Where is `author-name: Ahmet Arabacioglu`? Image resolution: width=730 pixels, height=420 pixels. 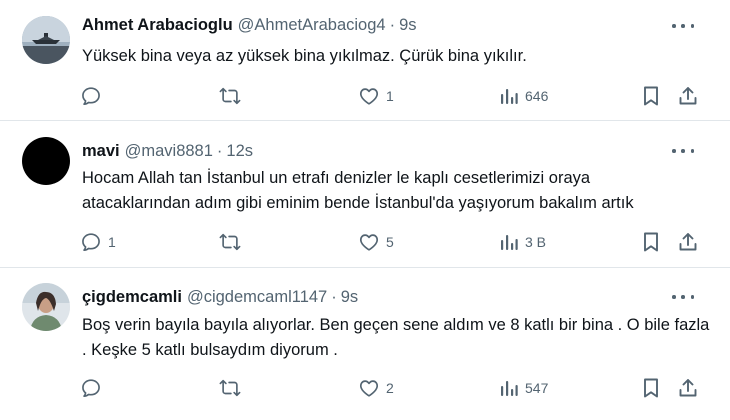 author-name: Ahmet Arabacioglu is located at coordinates (157, 25).